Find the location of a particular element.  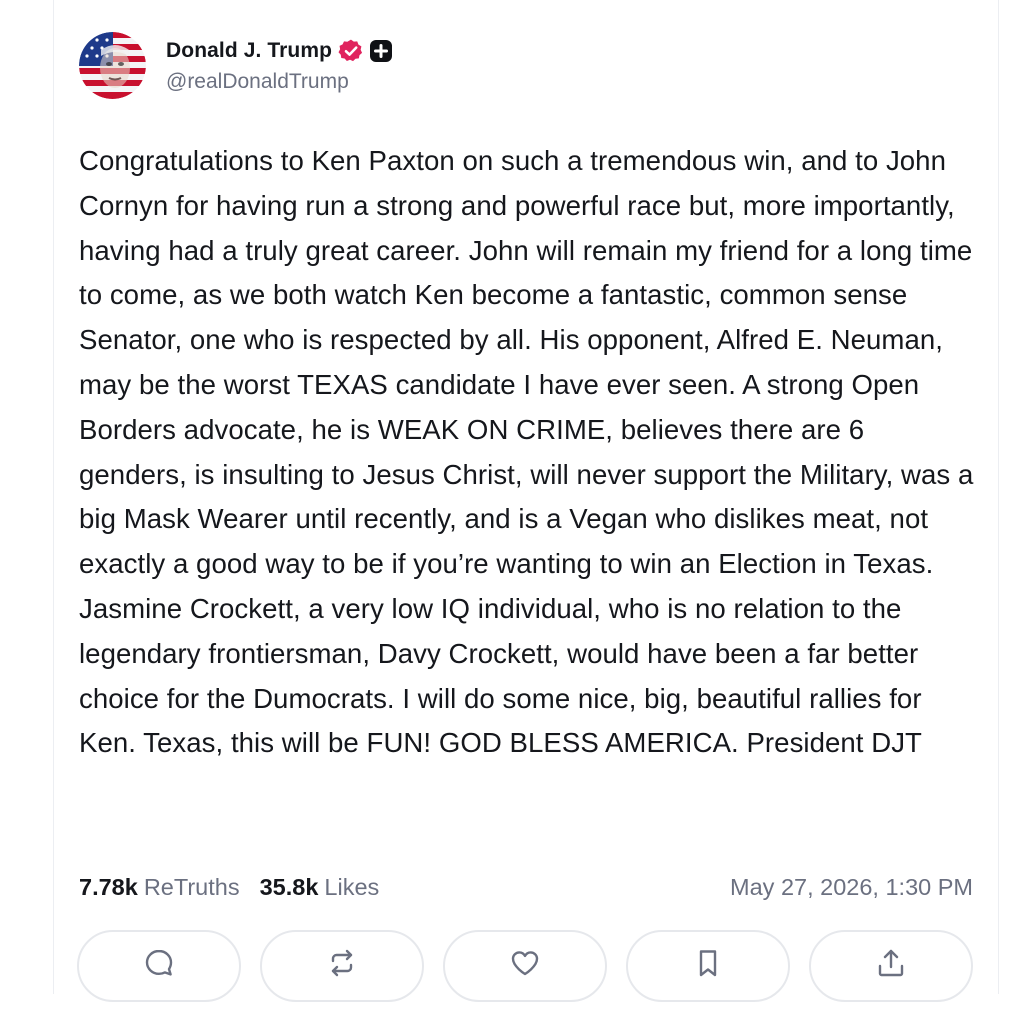

reply-button is located at coordinates (159, 966).